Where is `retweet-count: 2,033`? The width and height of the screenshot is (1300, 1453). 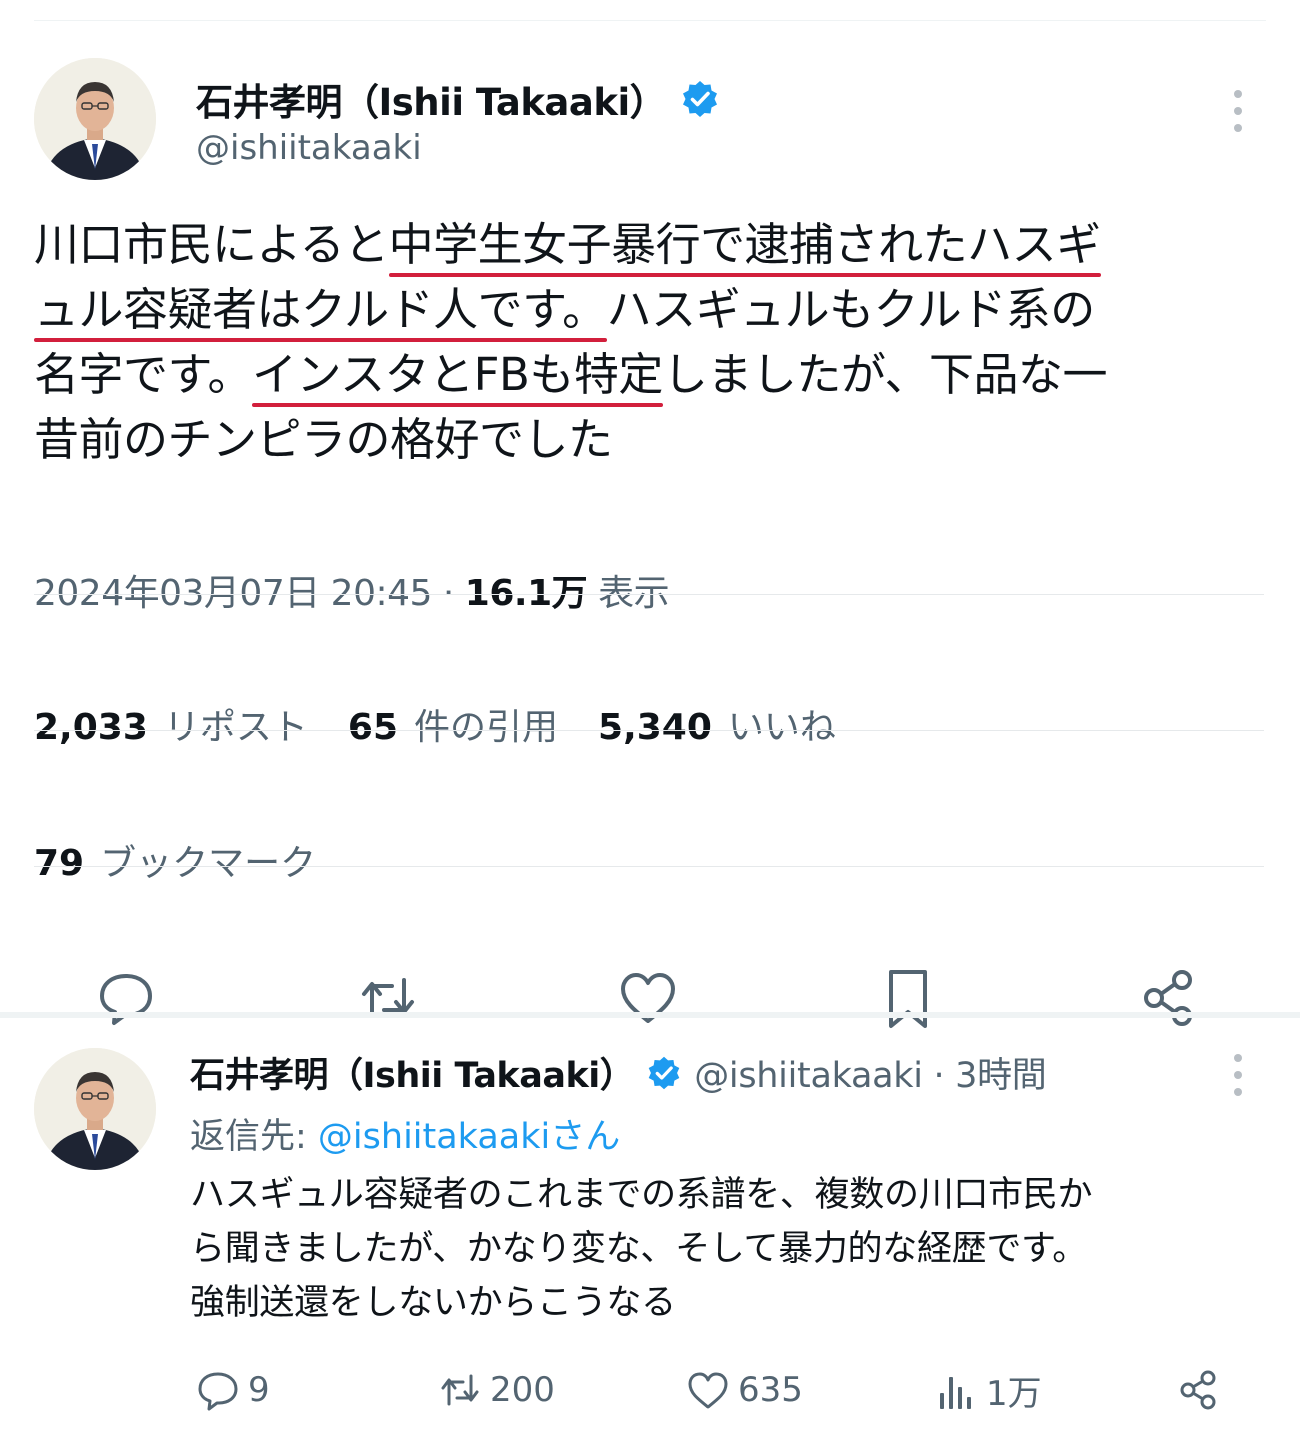 retweet-count: 2,033 is located at coordinates (91, 727).